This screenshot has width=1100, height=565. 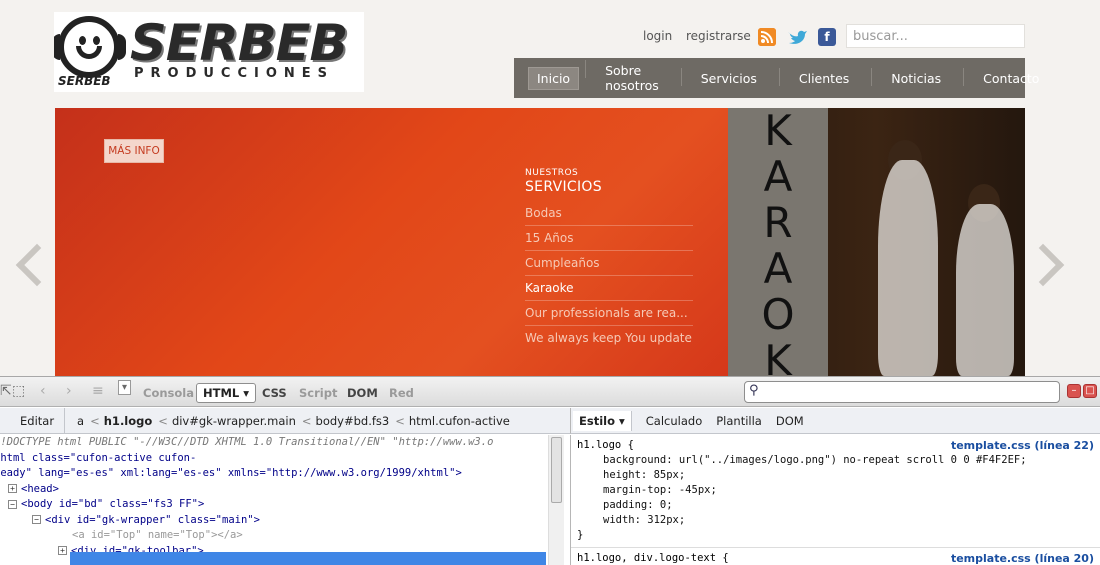 What do you see at coordinates (168, 393) in the screenshot?
I see `tab-consola: Consola` at bounding box center [168, 393].